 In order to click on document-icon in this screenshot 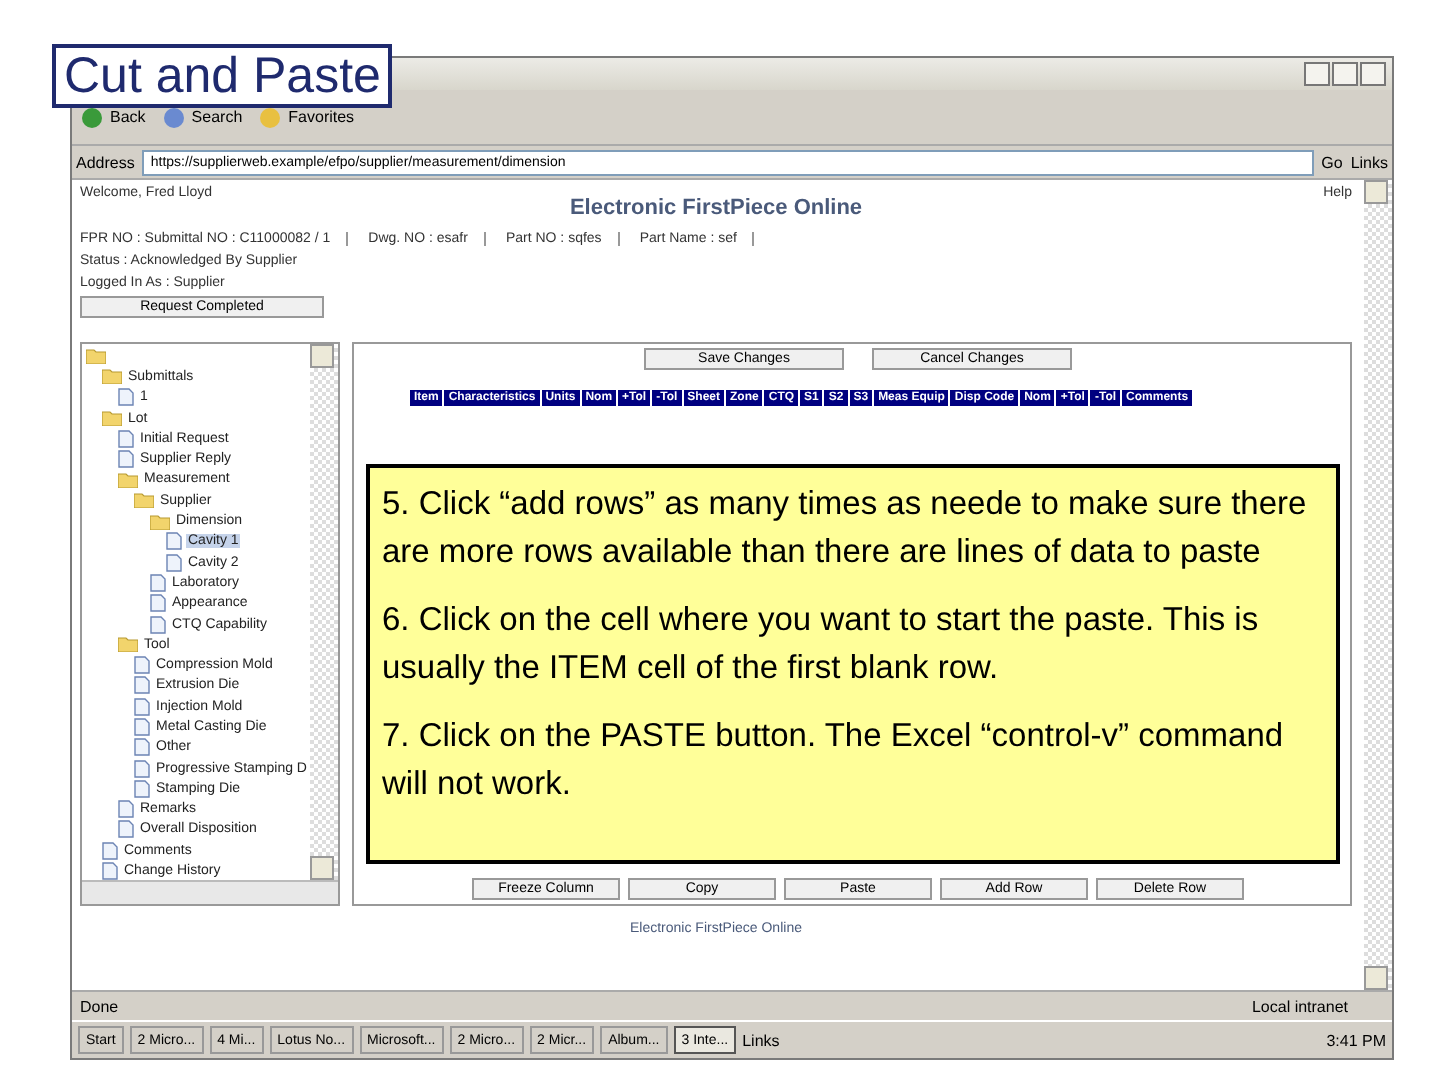, I will do `click(126, 397)`.